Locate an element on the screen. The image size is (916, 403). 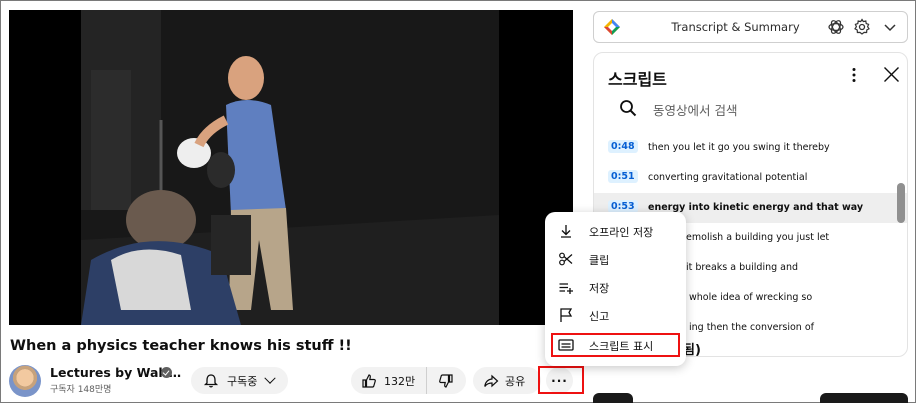
close-icon is located at coordinates (891, 74).